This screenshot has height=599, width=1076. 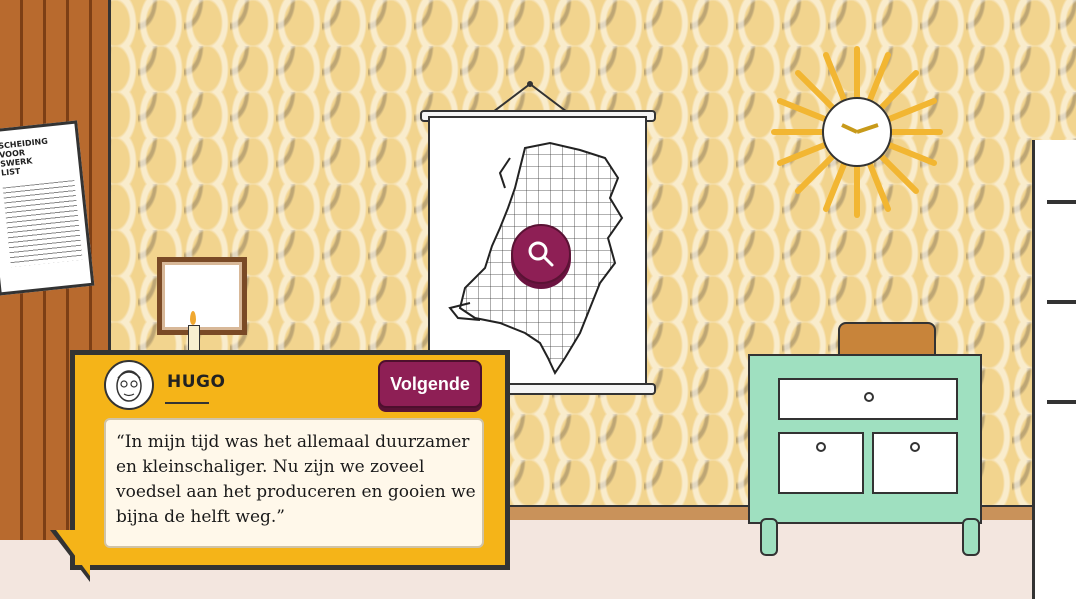 I want to click on next-button: Volgende, so click(x=430, y=384).